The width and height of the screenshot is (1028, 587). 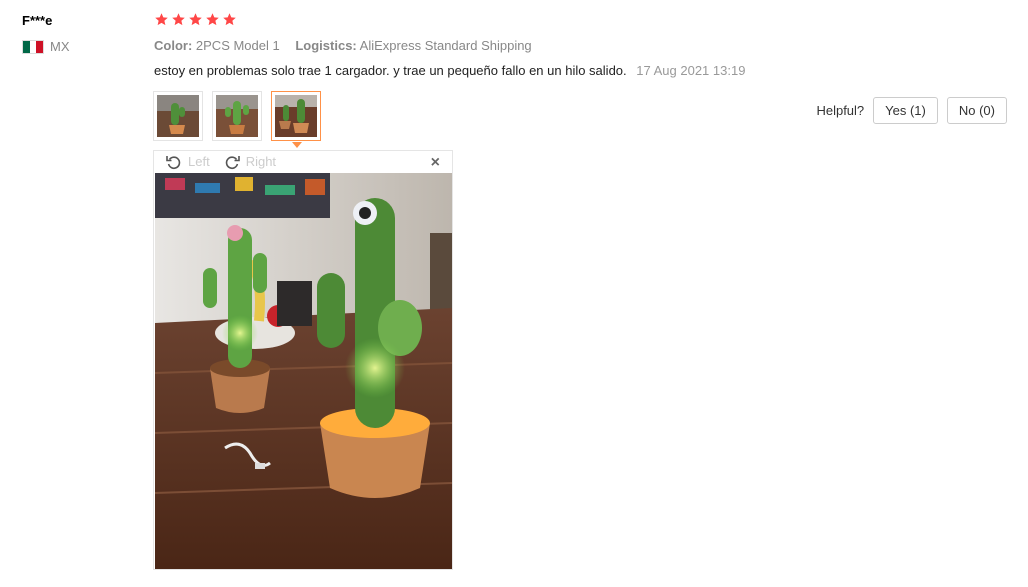 What do you see at coordinates (261, 161) in the screenshot?
I see `rotate-right-label: Right` at bounding box center [261, 161].